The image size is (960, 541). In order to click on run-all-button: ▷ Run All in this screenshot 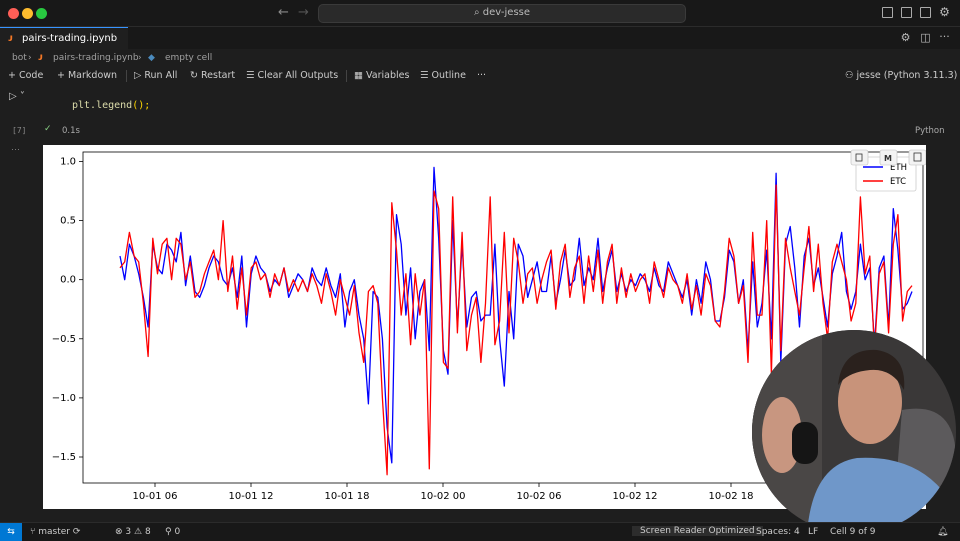, I will do `click(155, 75)`.